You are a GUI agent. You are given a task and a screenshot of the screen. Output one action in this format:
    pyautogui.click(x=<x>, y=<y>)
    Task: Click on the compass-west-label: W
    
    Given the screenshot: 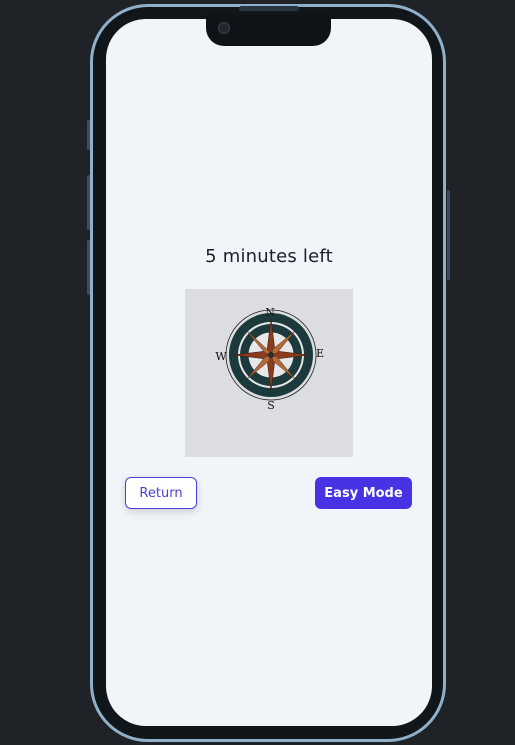 What is the action you would take?
    pyautogui.click(x=221, y=356)
    